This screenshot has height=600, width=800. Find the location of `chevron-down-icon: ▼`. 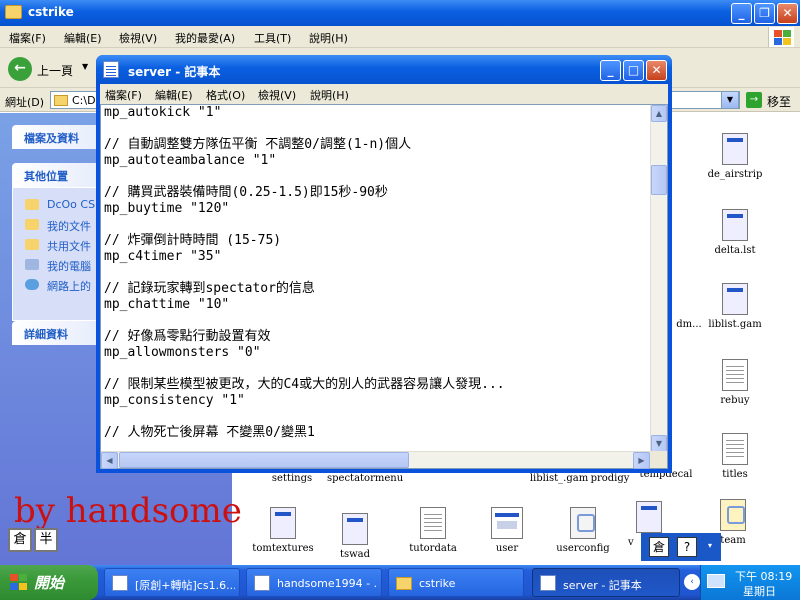

chevron-down-icon: ▼ is located at coordinates (85, 66).